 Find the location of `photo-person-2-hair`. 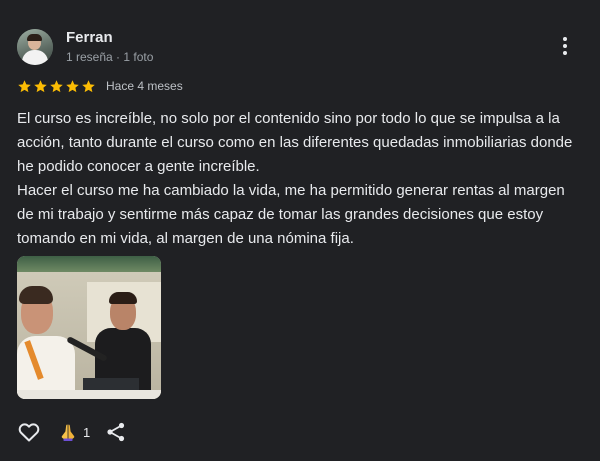

photo-person-2-hair is located at coordinates (123, 298).